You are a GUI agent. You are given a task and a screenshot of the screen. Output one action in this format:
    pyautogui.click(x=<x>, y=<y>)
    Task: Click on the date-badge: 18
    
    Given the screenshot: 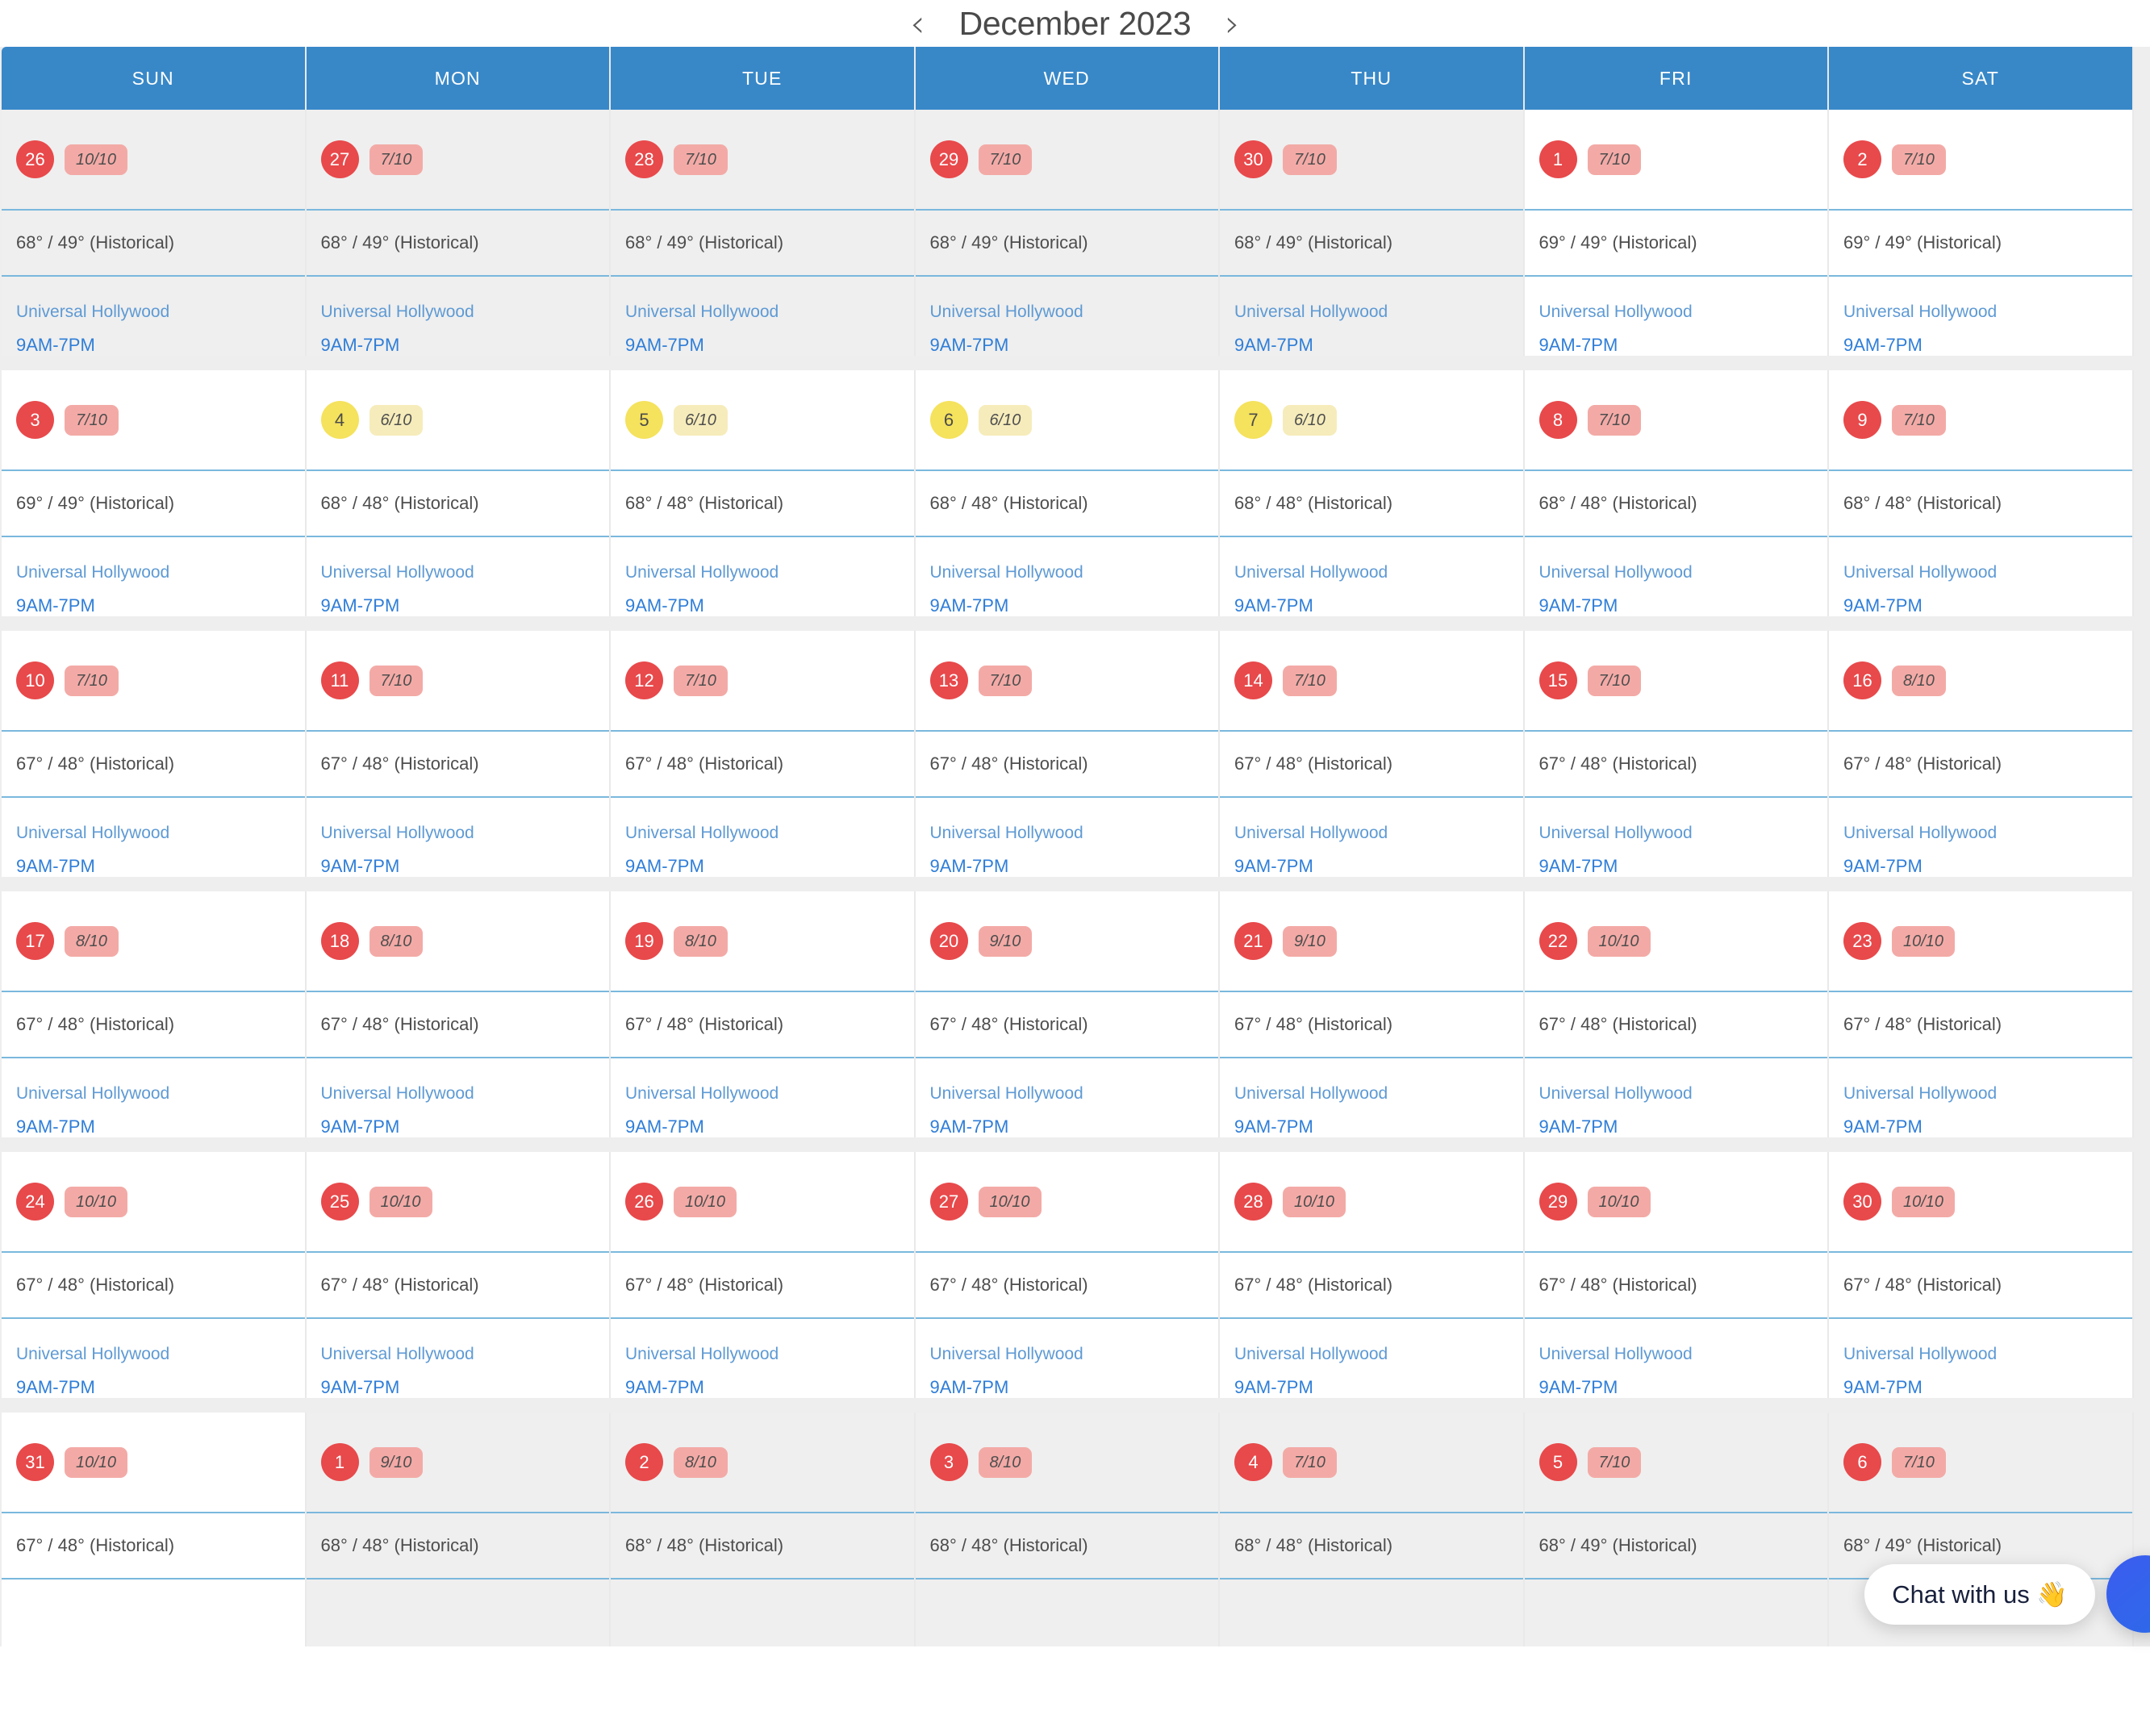 What is the action you would take?
    pyautogui.click(x=339, y=941)
    